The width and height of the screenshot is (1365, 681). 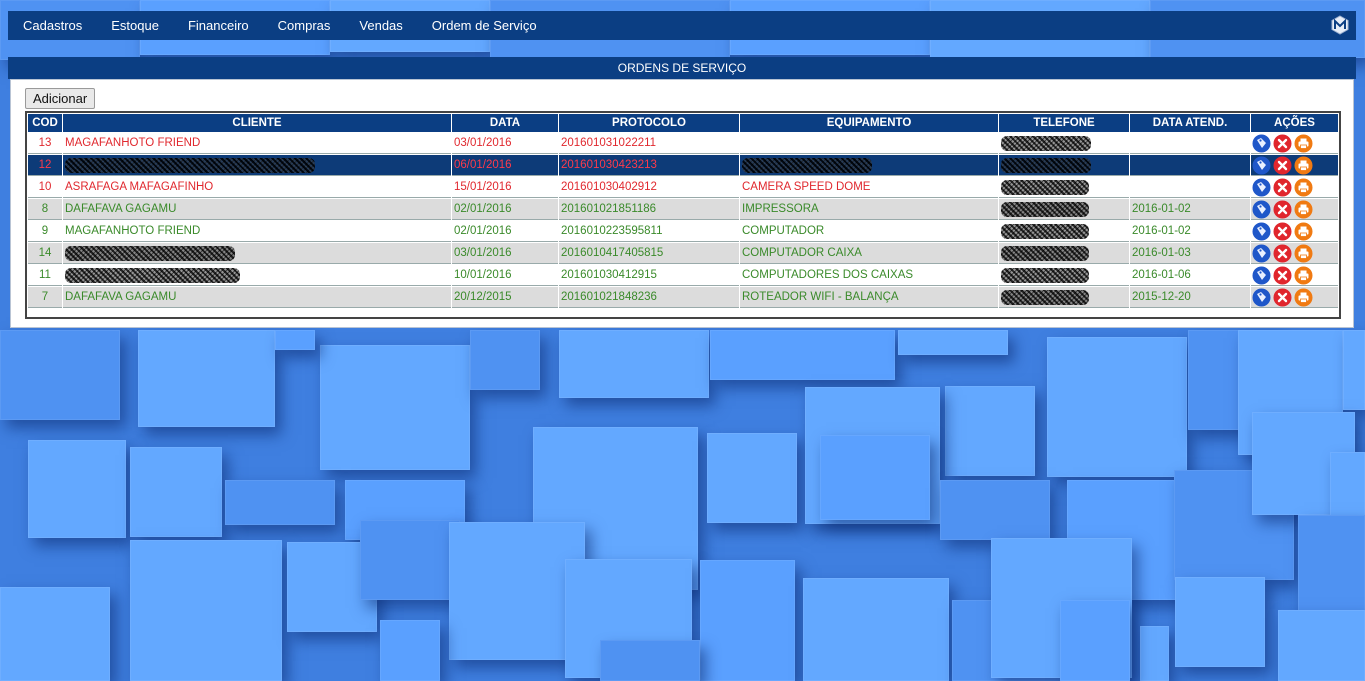 I want to click on cell-telefone, so click(x=1064, y=253).